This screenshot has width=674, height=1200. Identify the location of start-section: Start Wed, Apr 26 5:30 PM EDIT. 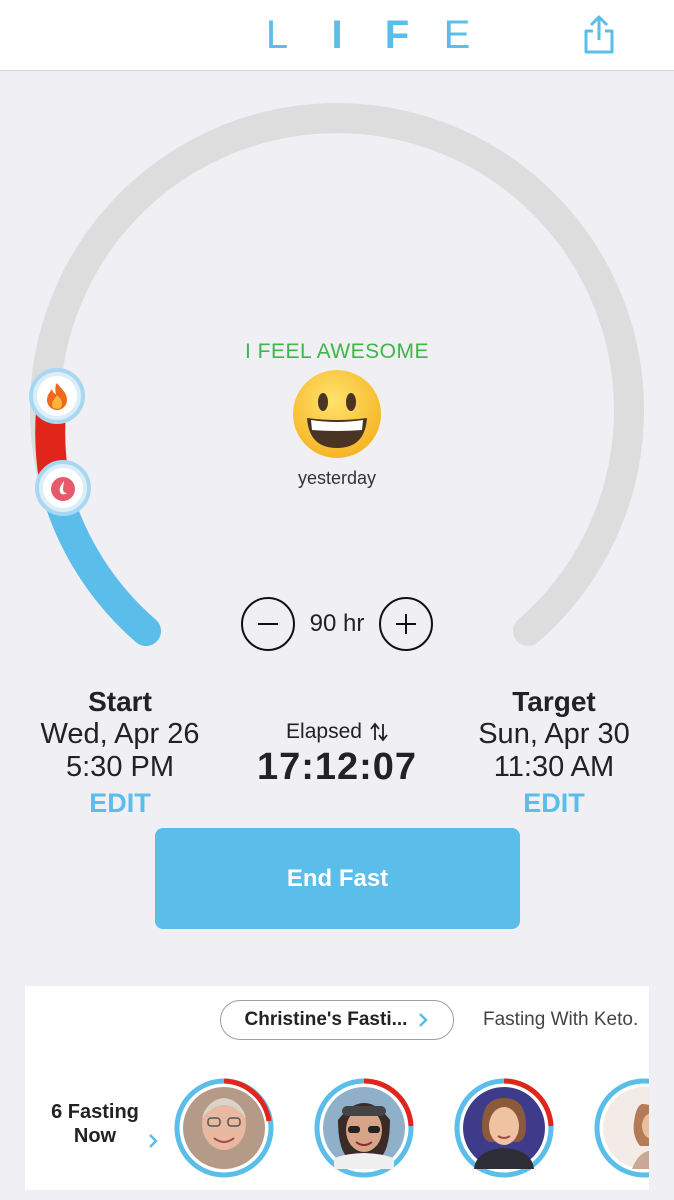
(120, 752).